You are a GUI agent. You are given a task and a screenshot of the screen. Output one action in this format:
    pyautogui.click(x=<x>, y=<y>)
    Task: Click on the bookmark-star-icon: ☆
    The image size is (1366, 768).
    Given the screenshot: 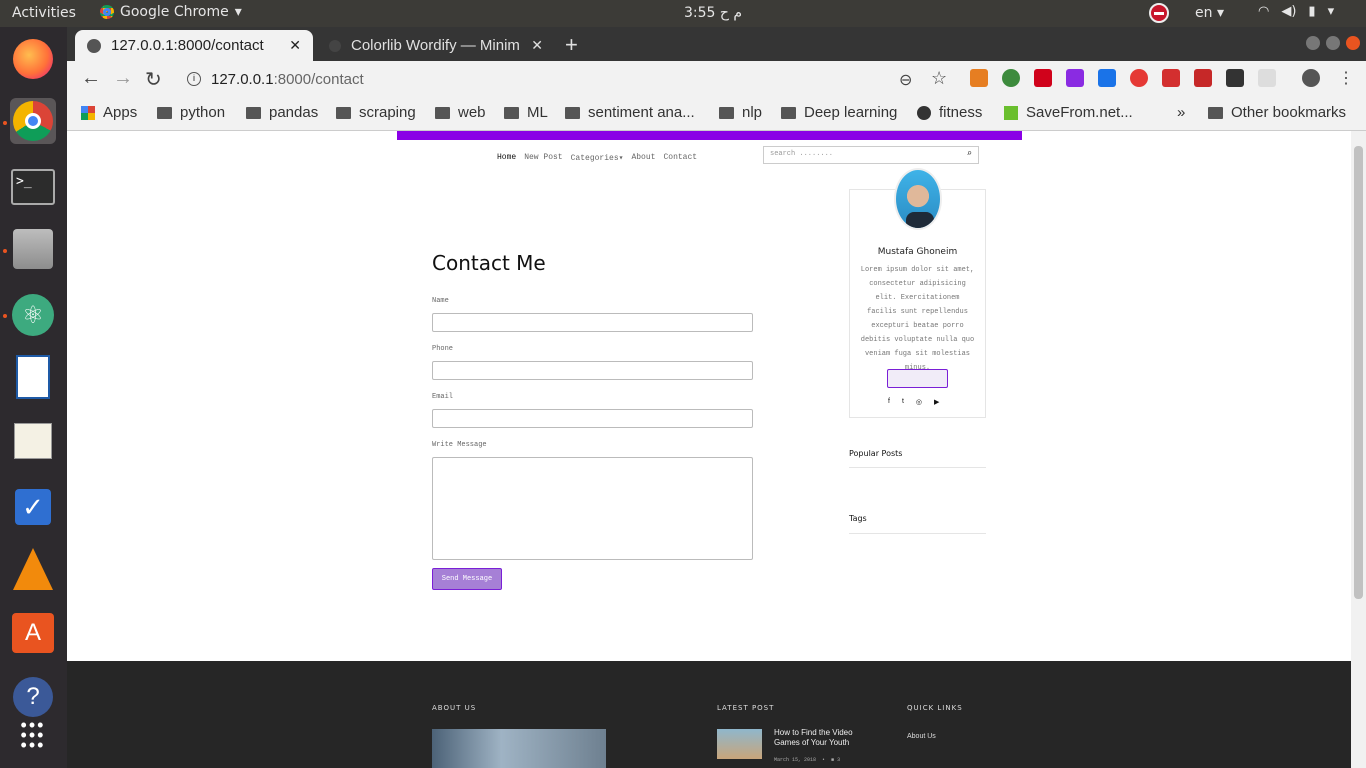 What is the action you would take?
    pyautogui.click(x=939, y=78)
    